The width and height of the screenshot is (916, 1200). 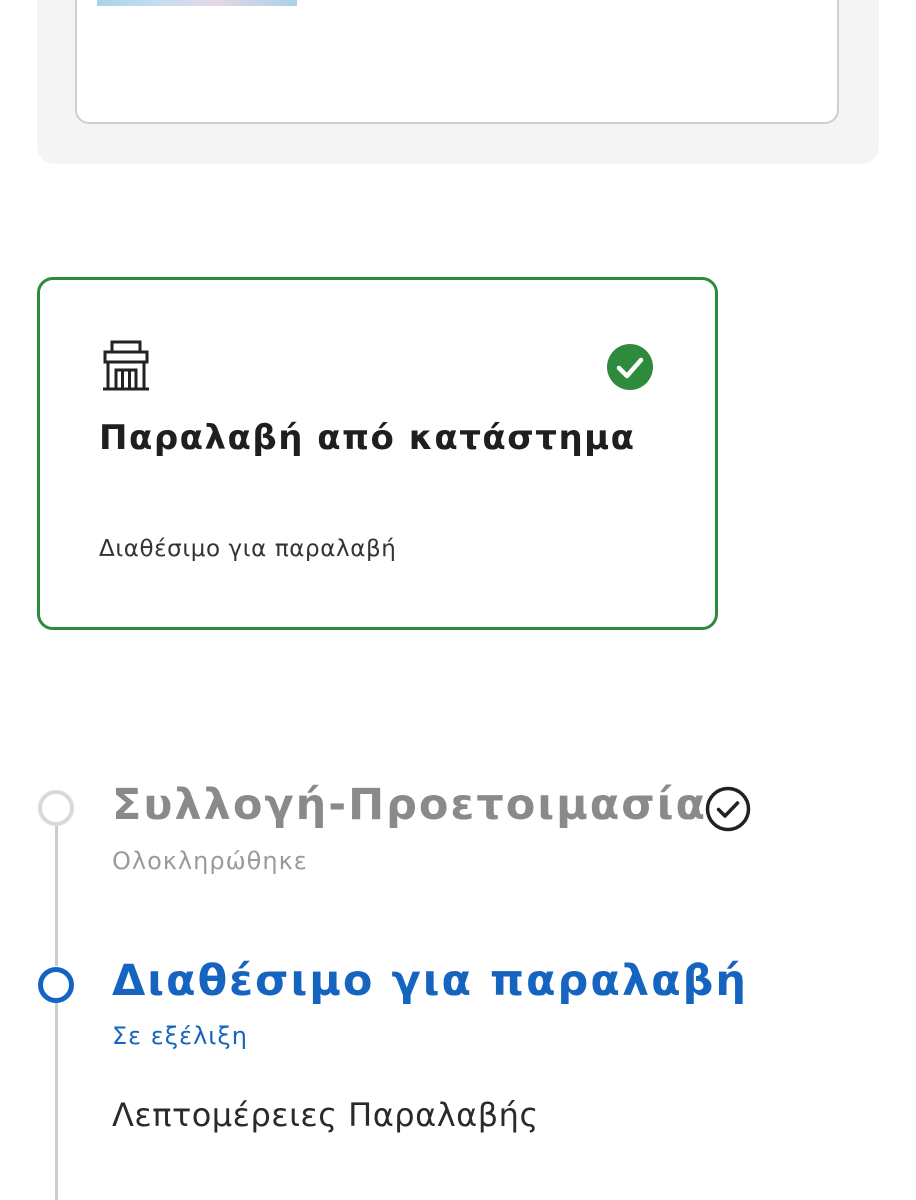 I want to click on step-status-completed: Ολοκληρώθηκε, so click(x=210, y=861).